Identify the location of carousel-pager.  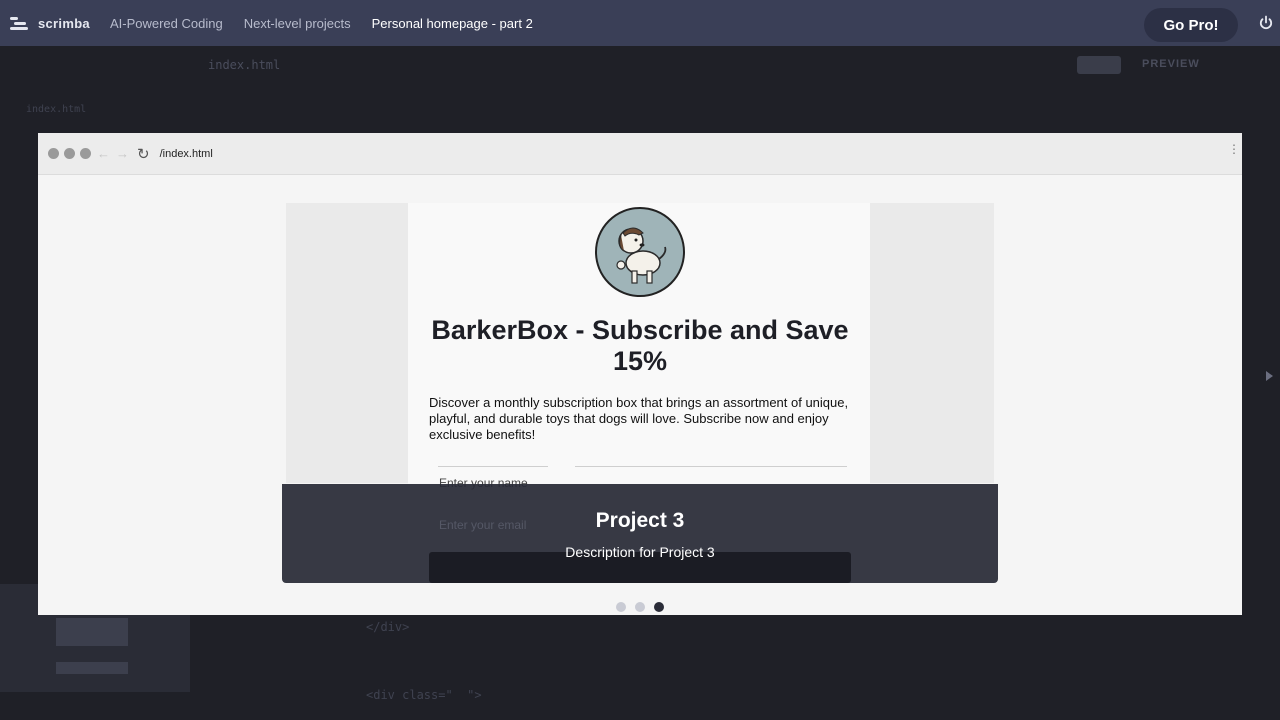
(644, 607).